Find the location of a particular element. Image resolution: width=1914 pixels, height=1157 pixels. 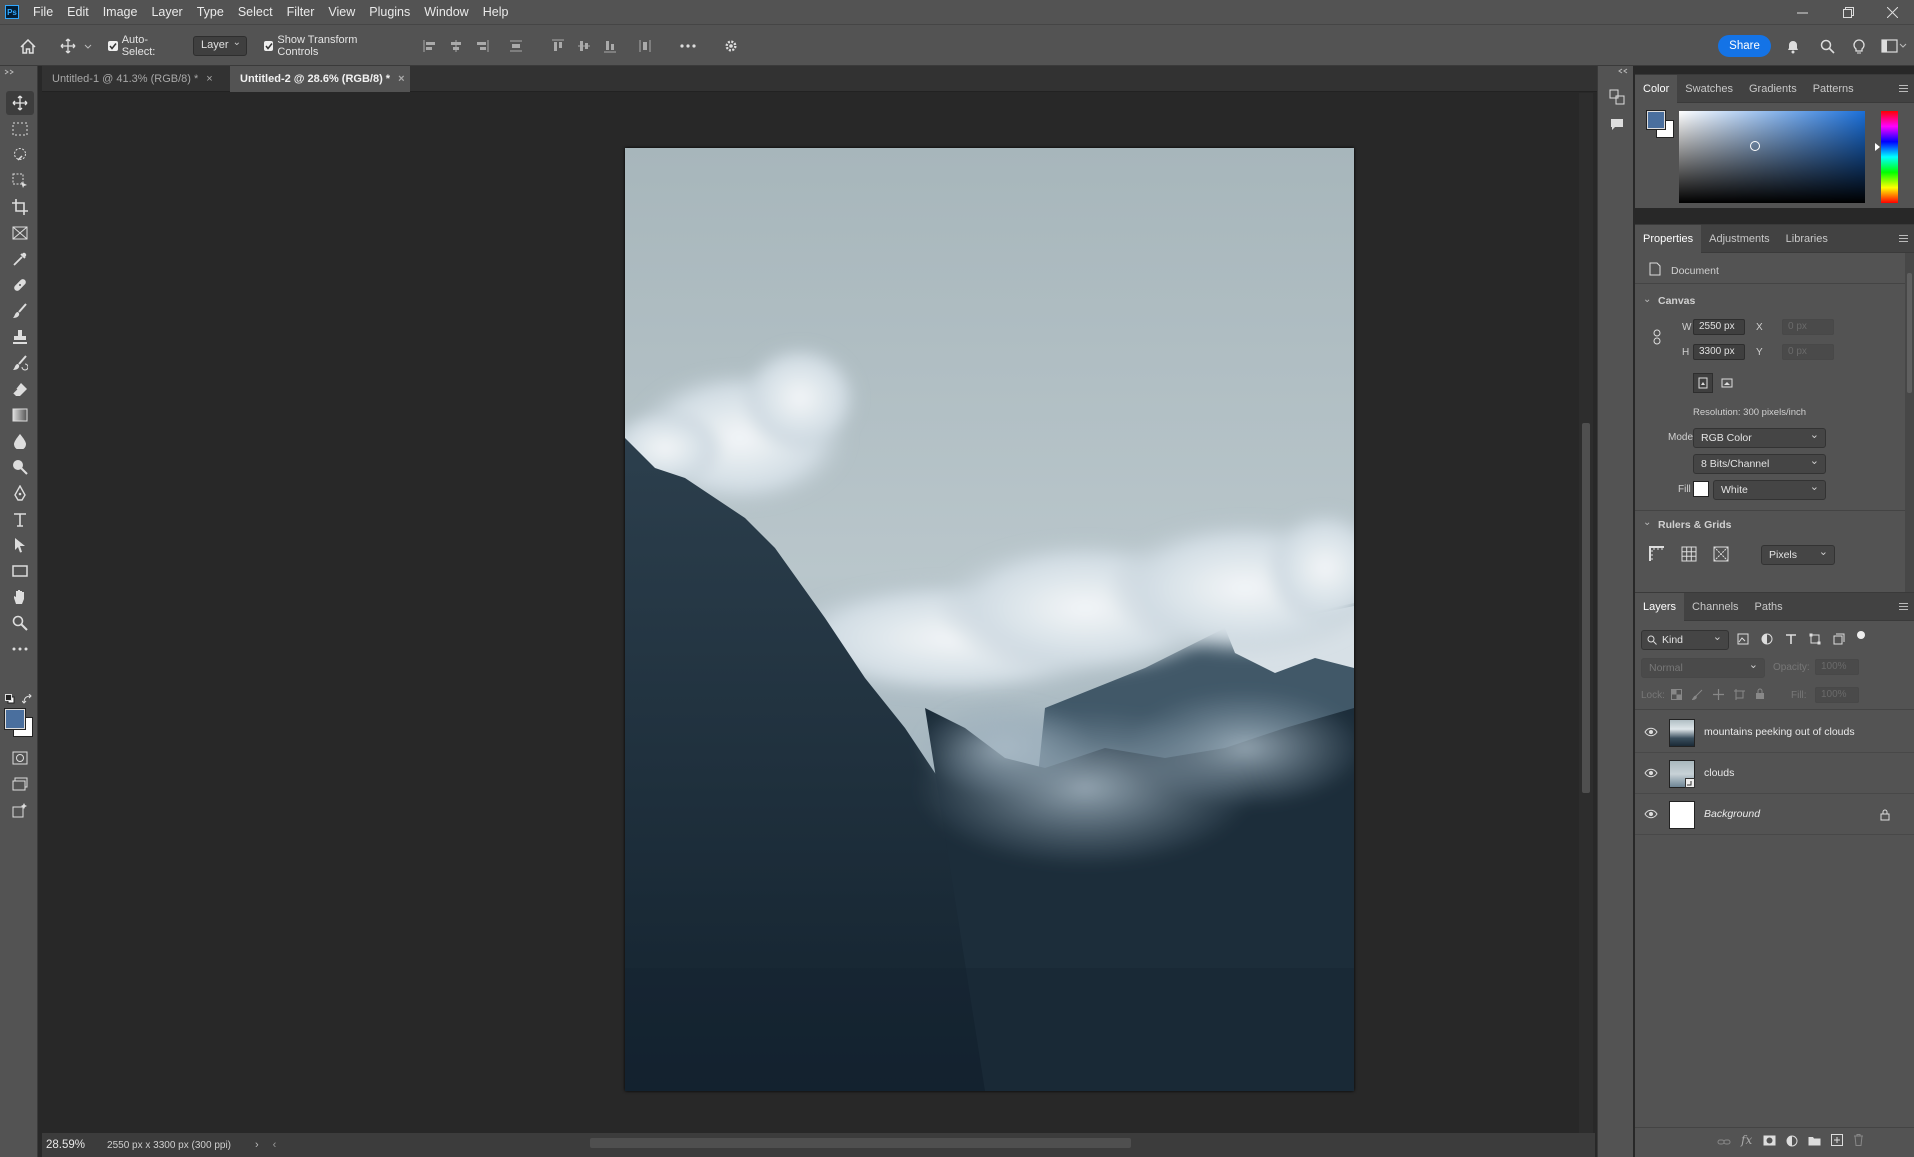

type-tool is located at coordinates (20, 519).